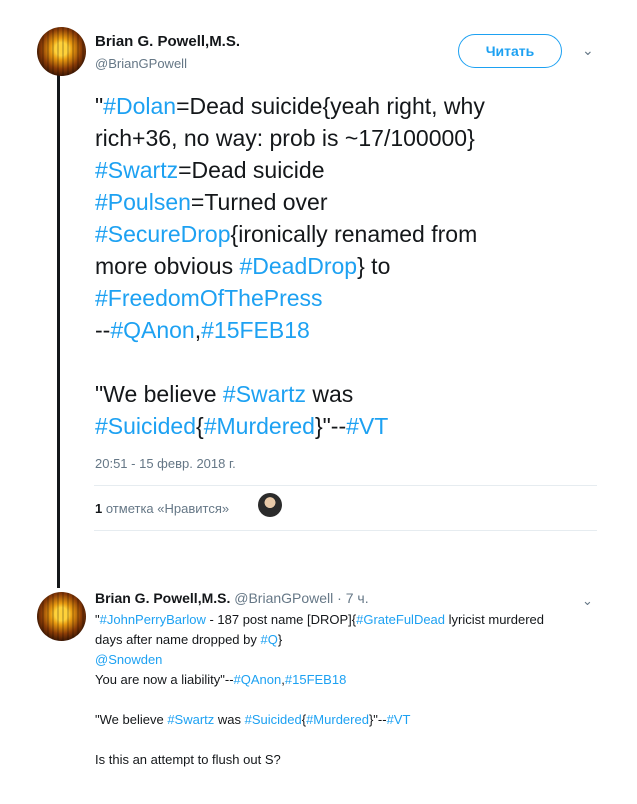 The height and width of the screenshot is (804, 637). I want to click on mention-link: @Snowden, so click(128, 659).